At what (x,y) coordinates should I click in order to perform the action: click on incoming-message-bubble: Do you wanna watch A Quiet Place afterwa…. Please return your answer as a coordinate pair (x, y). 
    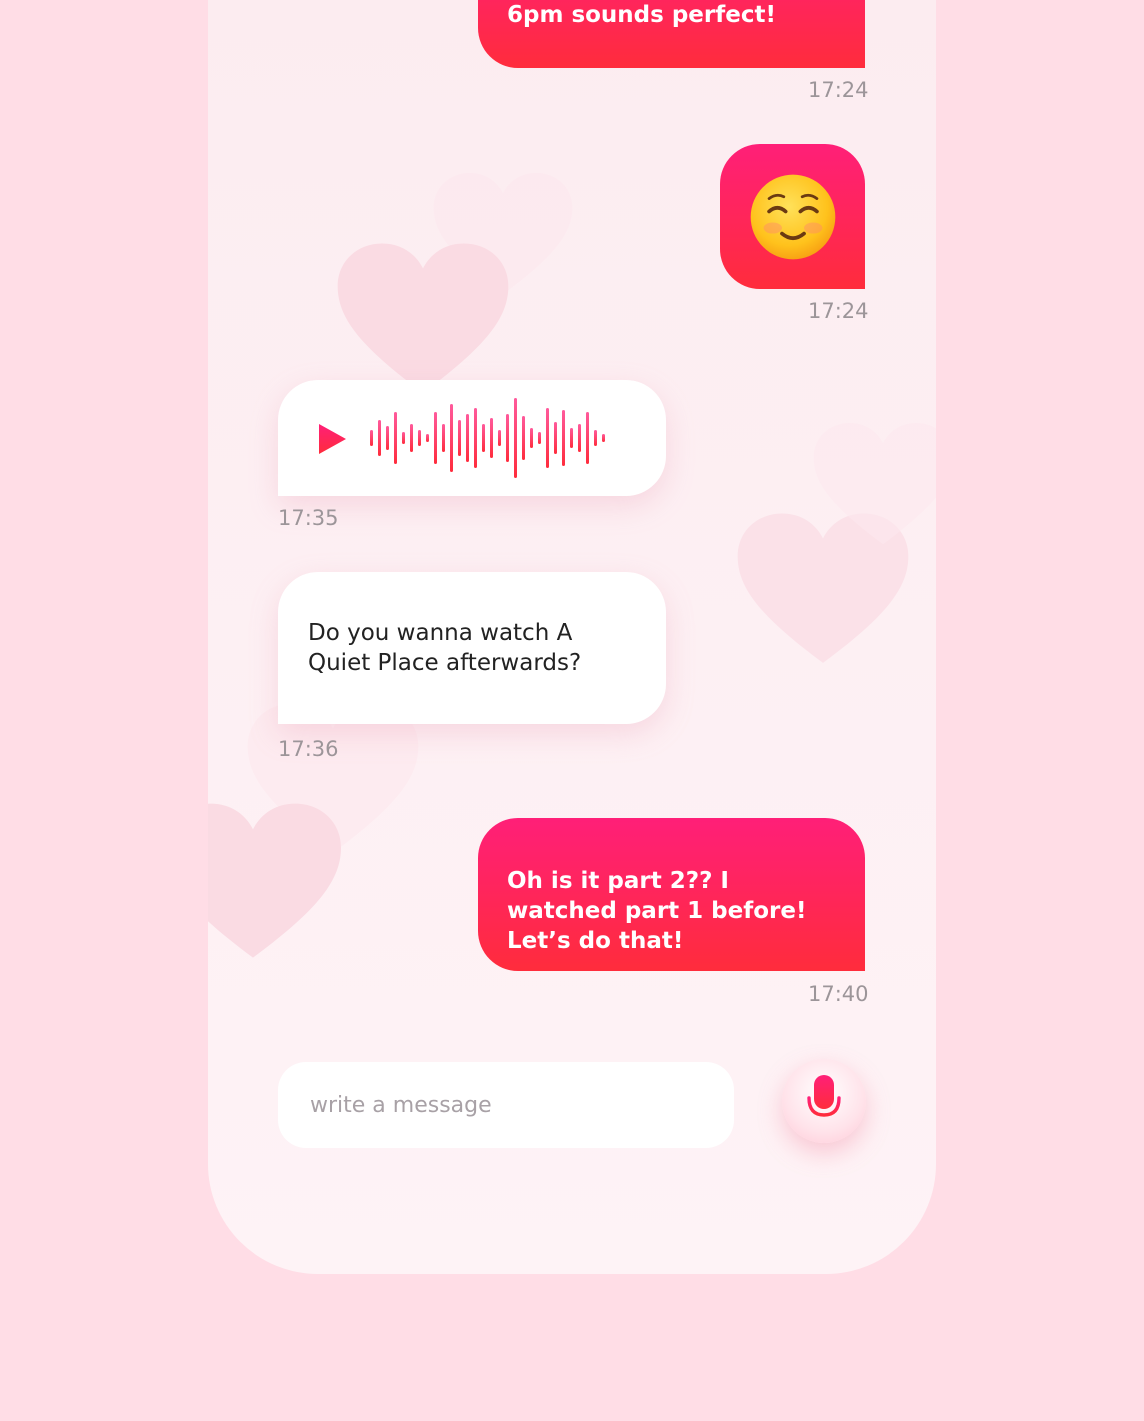
    Looking at the image, I should click on (472, 648).